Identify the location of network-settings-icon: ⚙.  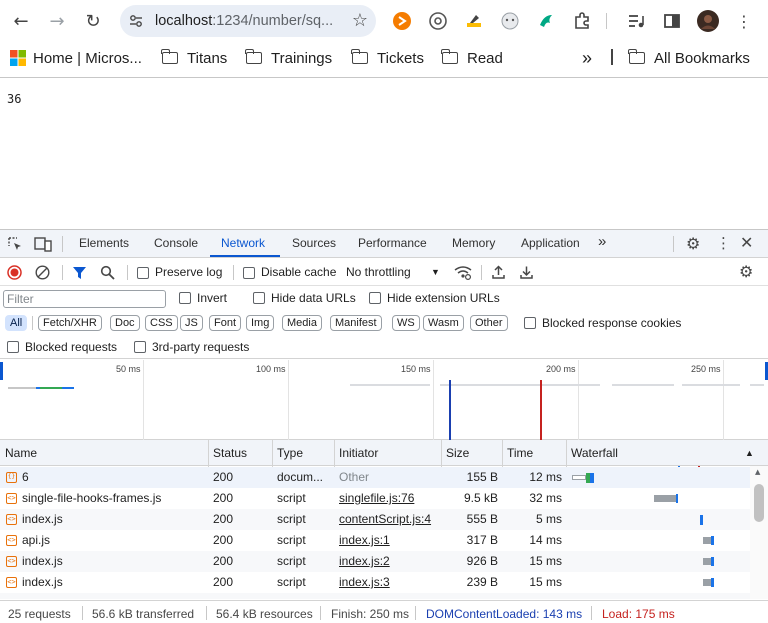
(746, 271).